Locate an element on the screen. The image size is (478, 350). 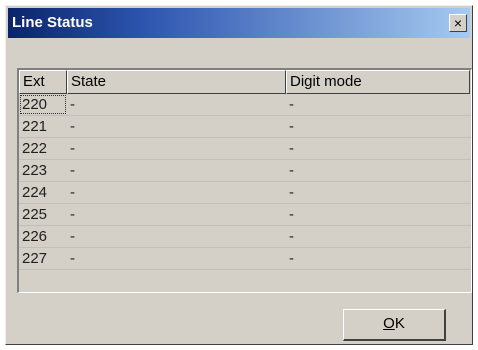
cell-ext: 224 is located at coordinates (35, 192).